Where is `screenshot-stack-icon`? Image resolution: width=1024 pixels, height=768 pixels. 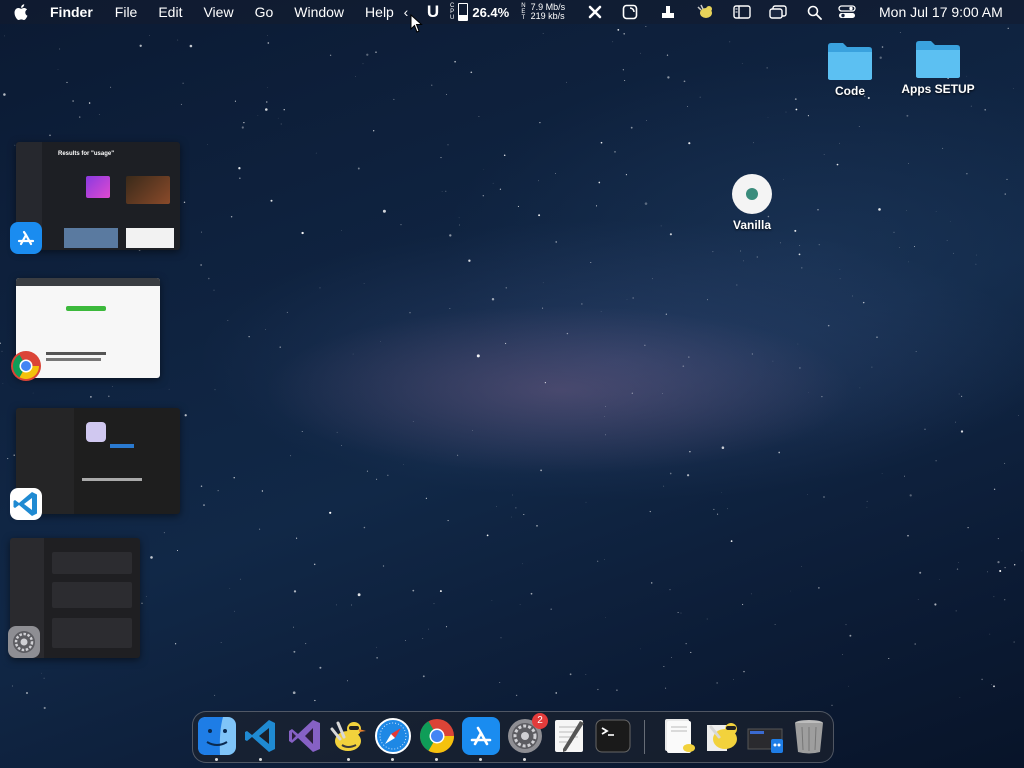 screenshot-stack-icon is located at coordinates (765, 740).